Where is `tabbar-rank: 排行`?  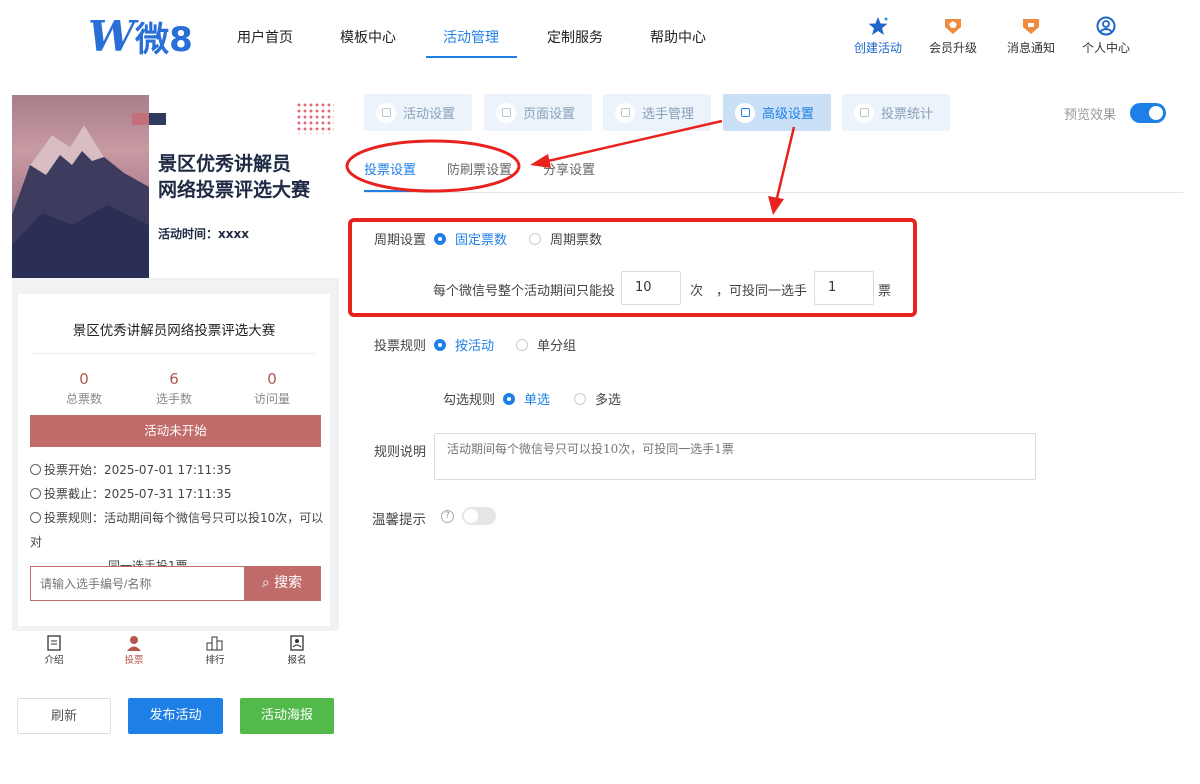
tabbar-rank: 排行 is located at coordinates (215, 650).